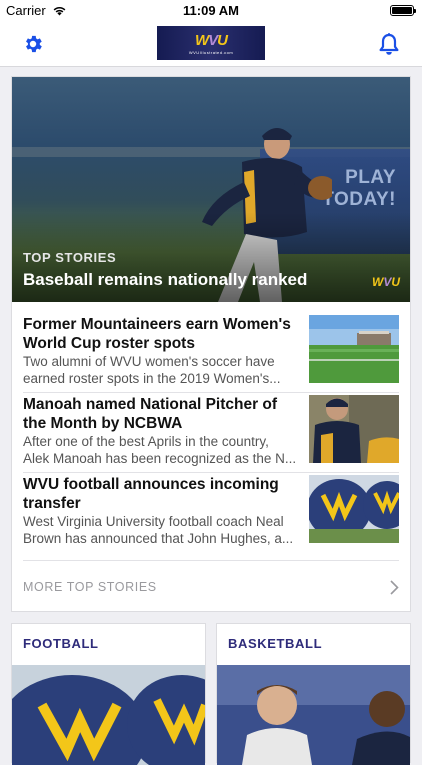 The width and height of the screenshot is (422, 765). I want to click on battery-icon, so click(403, 10).